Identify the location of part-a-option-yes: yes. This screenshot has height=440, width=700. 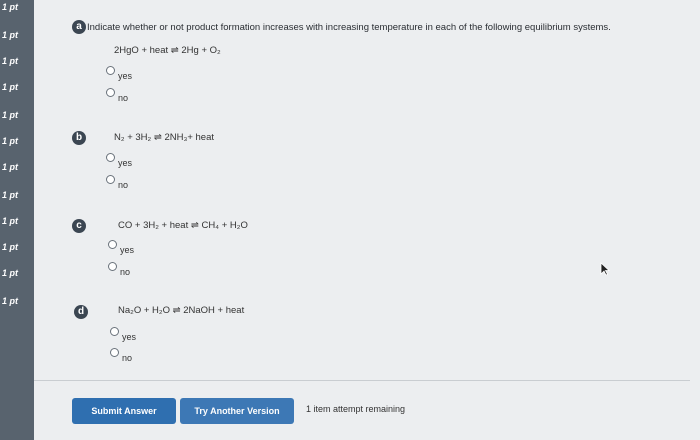
(119, 73).